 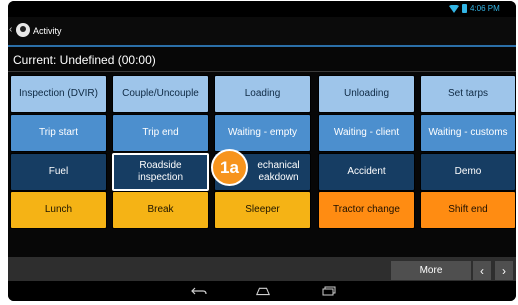 I want to click on activity-button-accident: Accident, so click(x=366, y=172).